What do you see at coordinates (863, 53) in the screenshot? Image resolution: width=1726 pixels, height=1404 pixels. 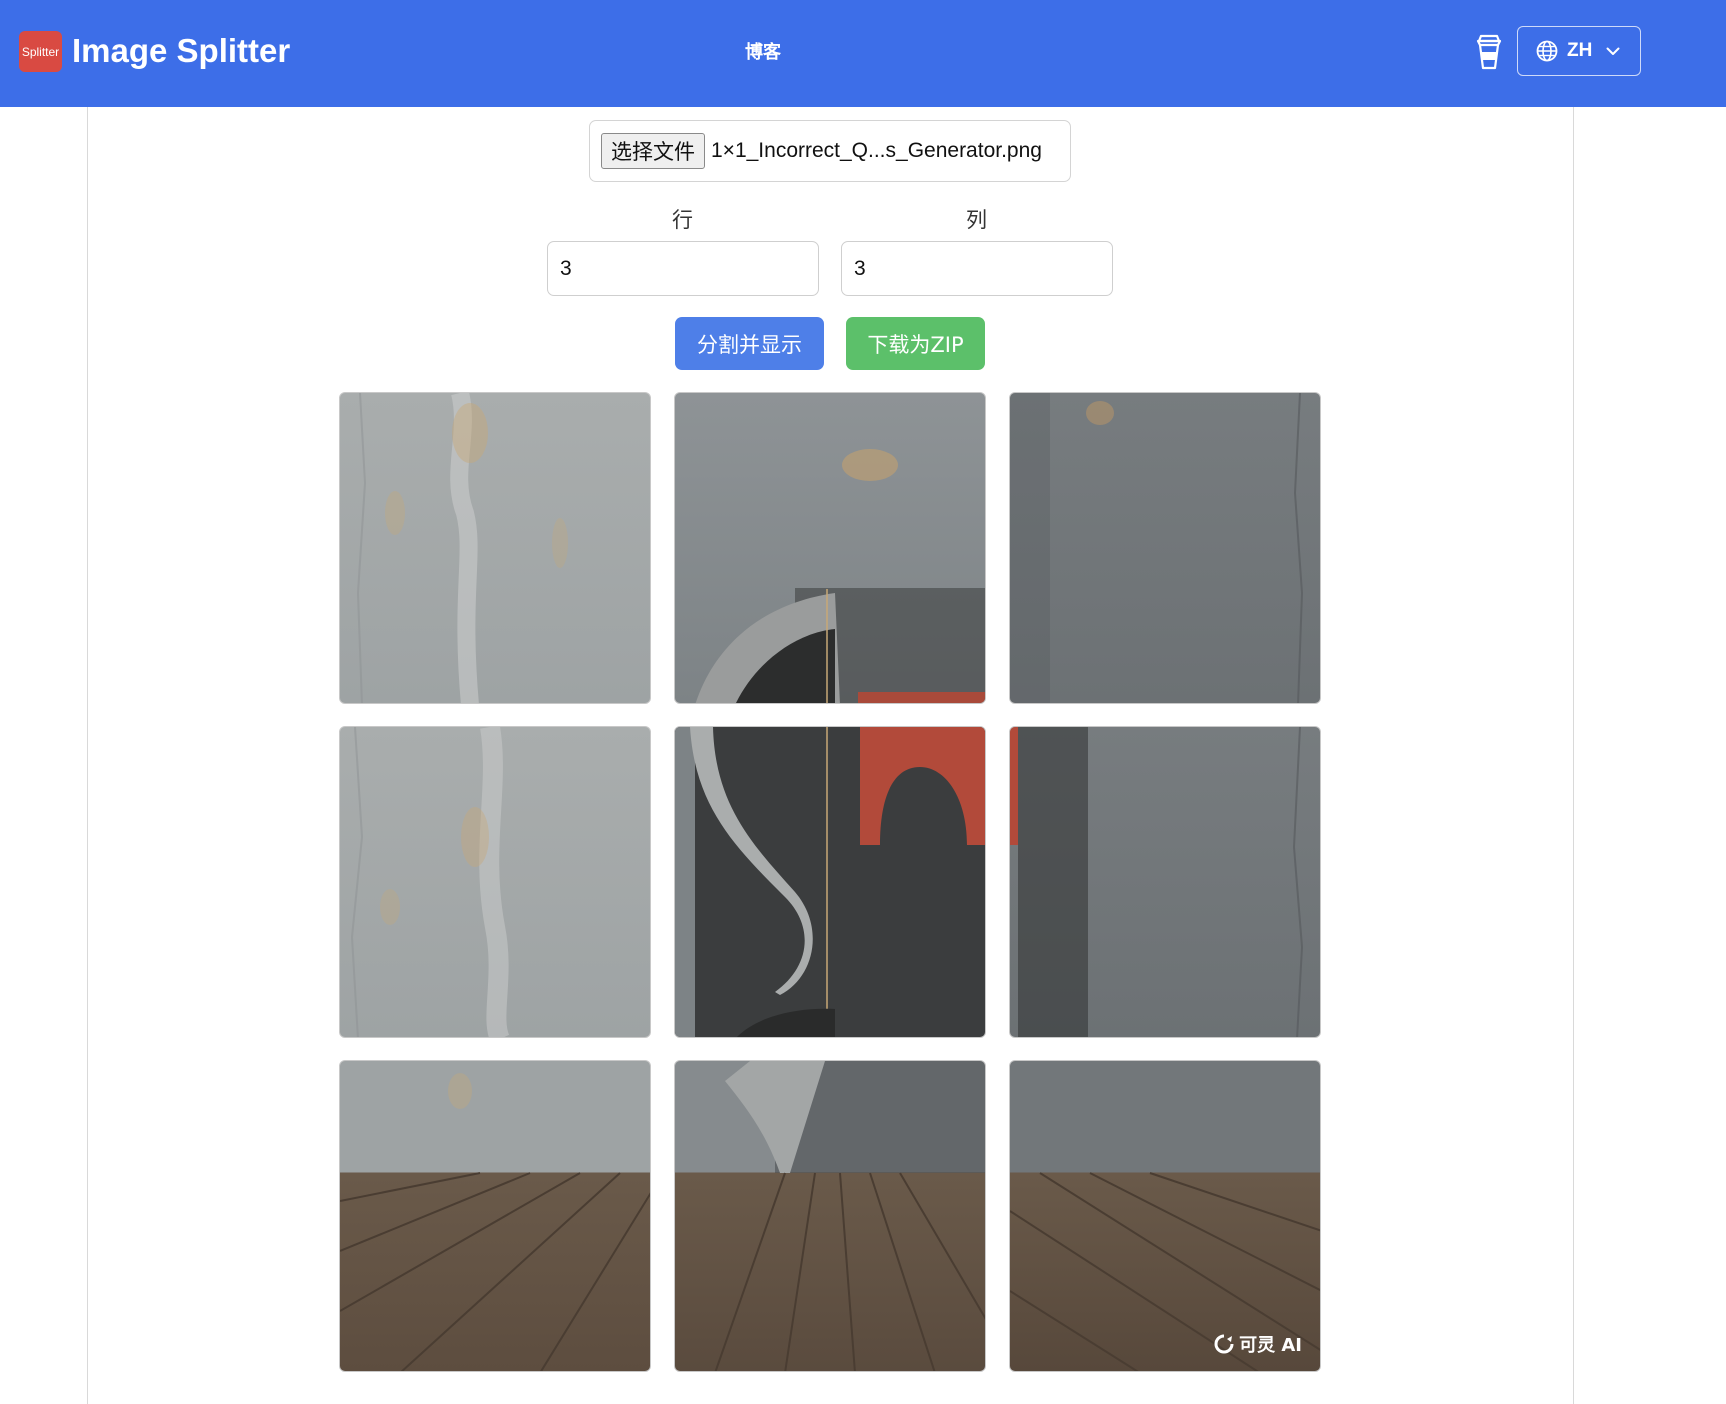 I see `top-navbar: Splitter Image Splitter 博客 ZH` at bounding box center [863, 53].